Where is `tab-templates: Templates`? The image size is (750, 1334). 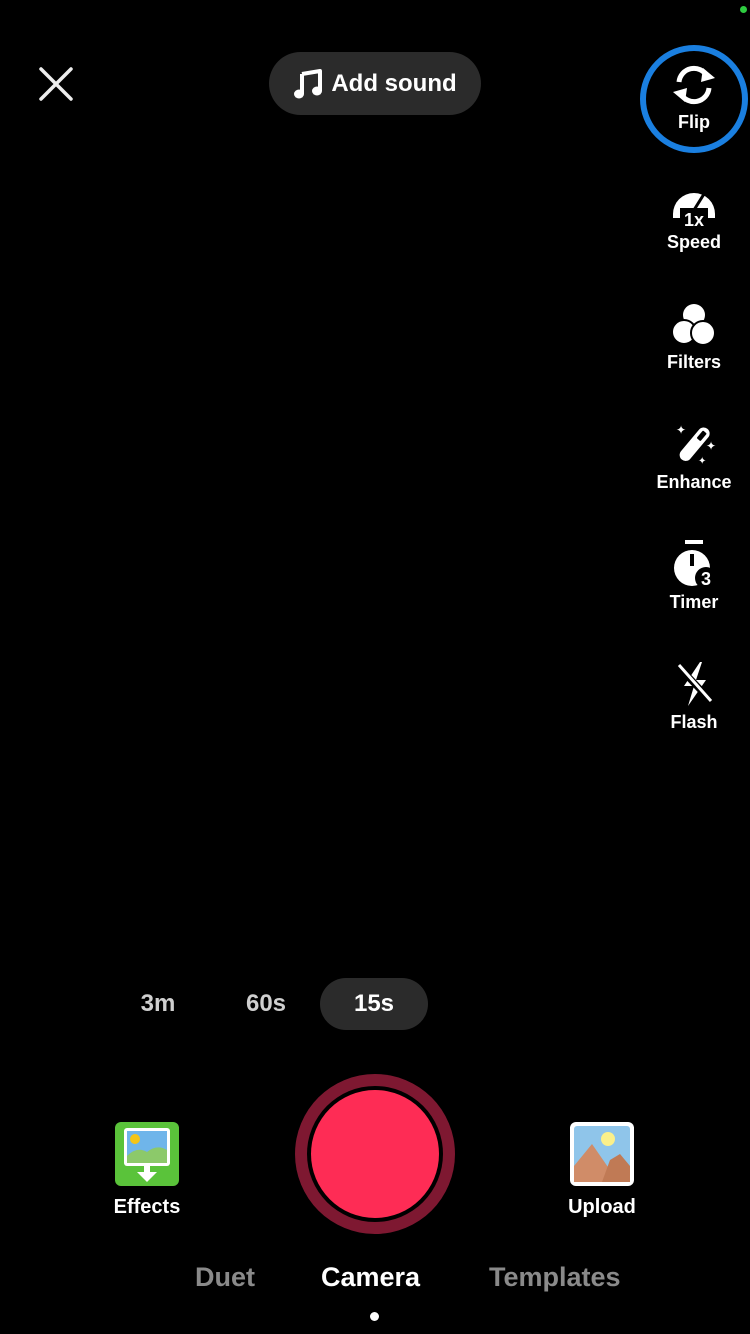 tab-templates: Templates is located at coordinates (555, 1277).